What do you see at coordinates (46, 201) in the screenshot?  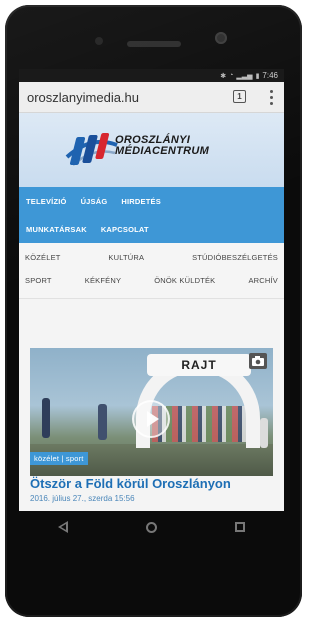 I see `nav-item-televizio: TELEVÍZIÓ` at bounding box center [46, 201].